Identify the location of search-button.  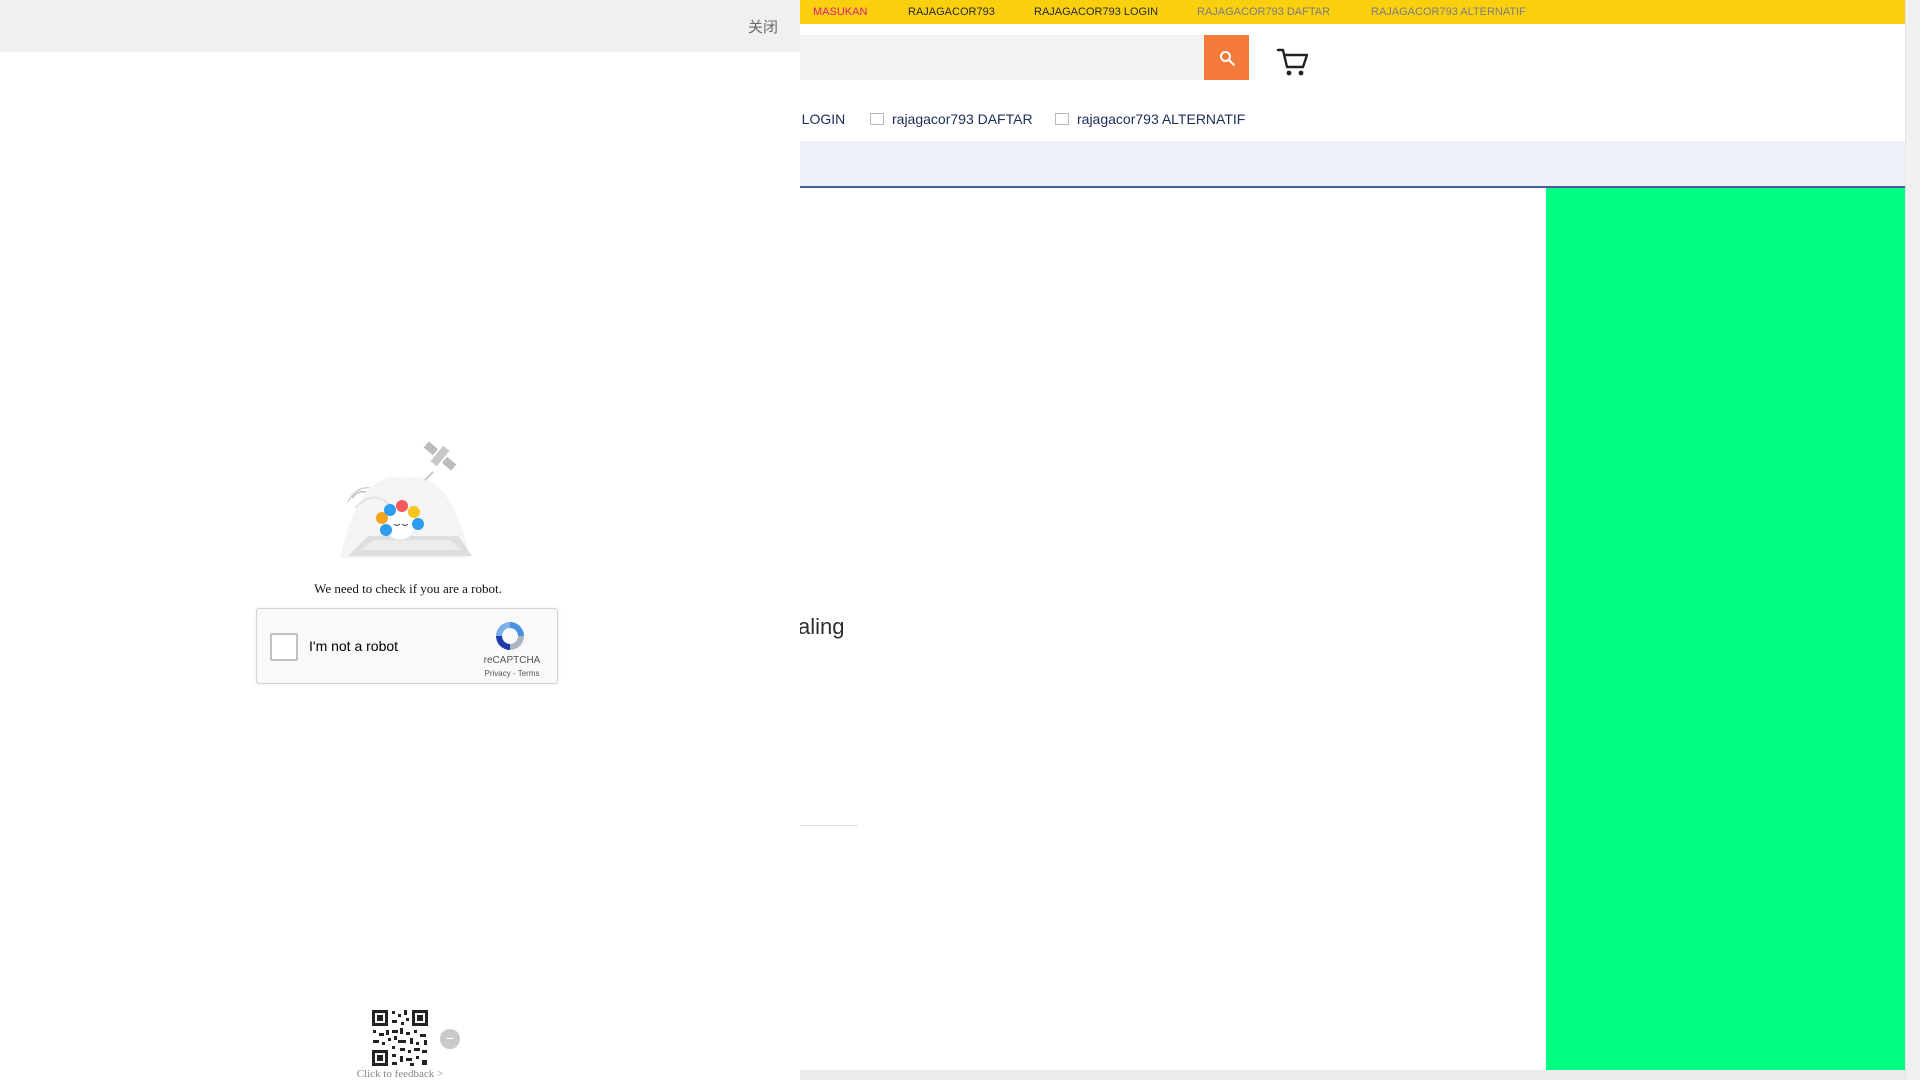
(1226, 57).